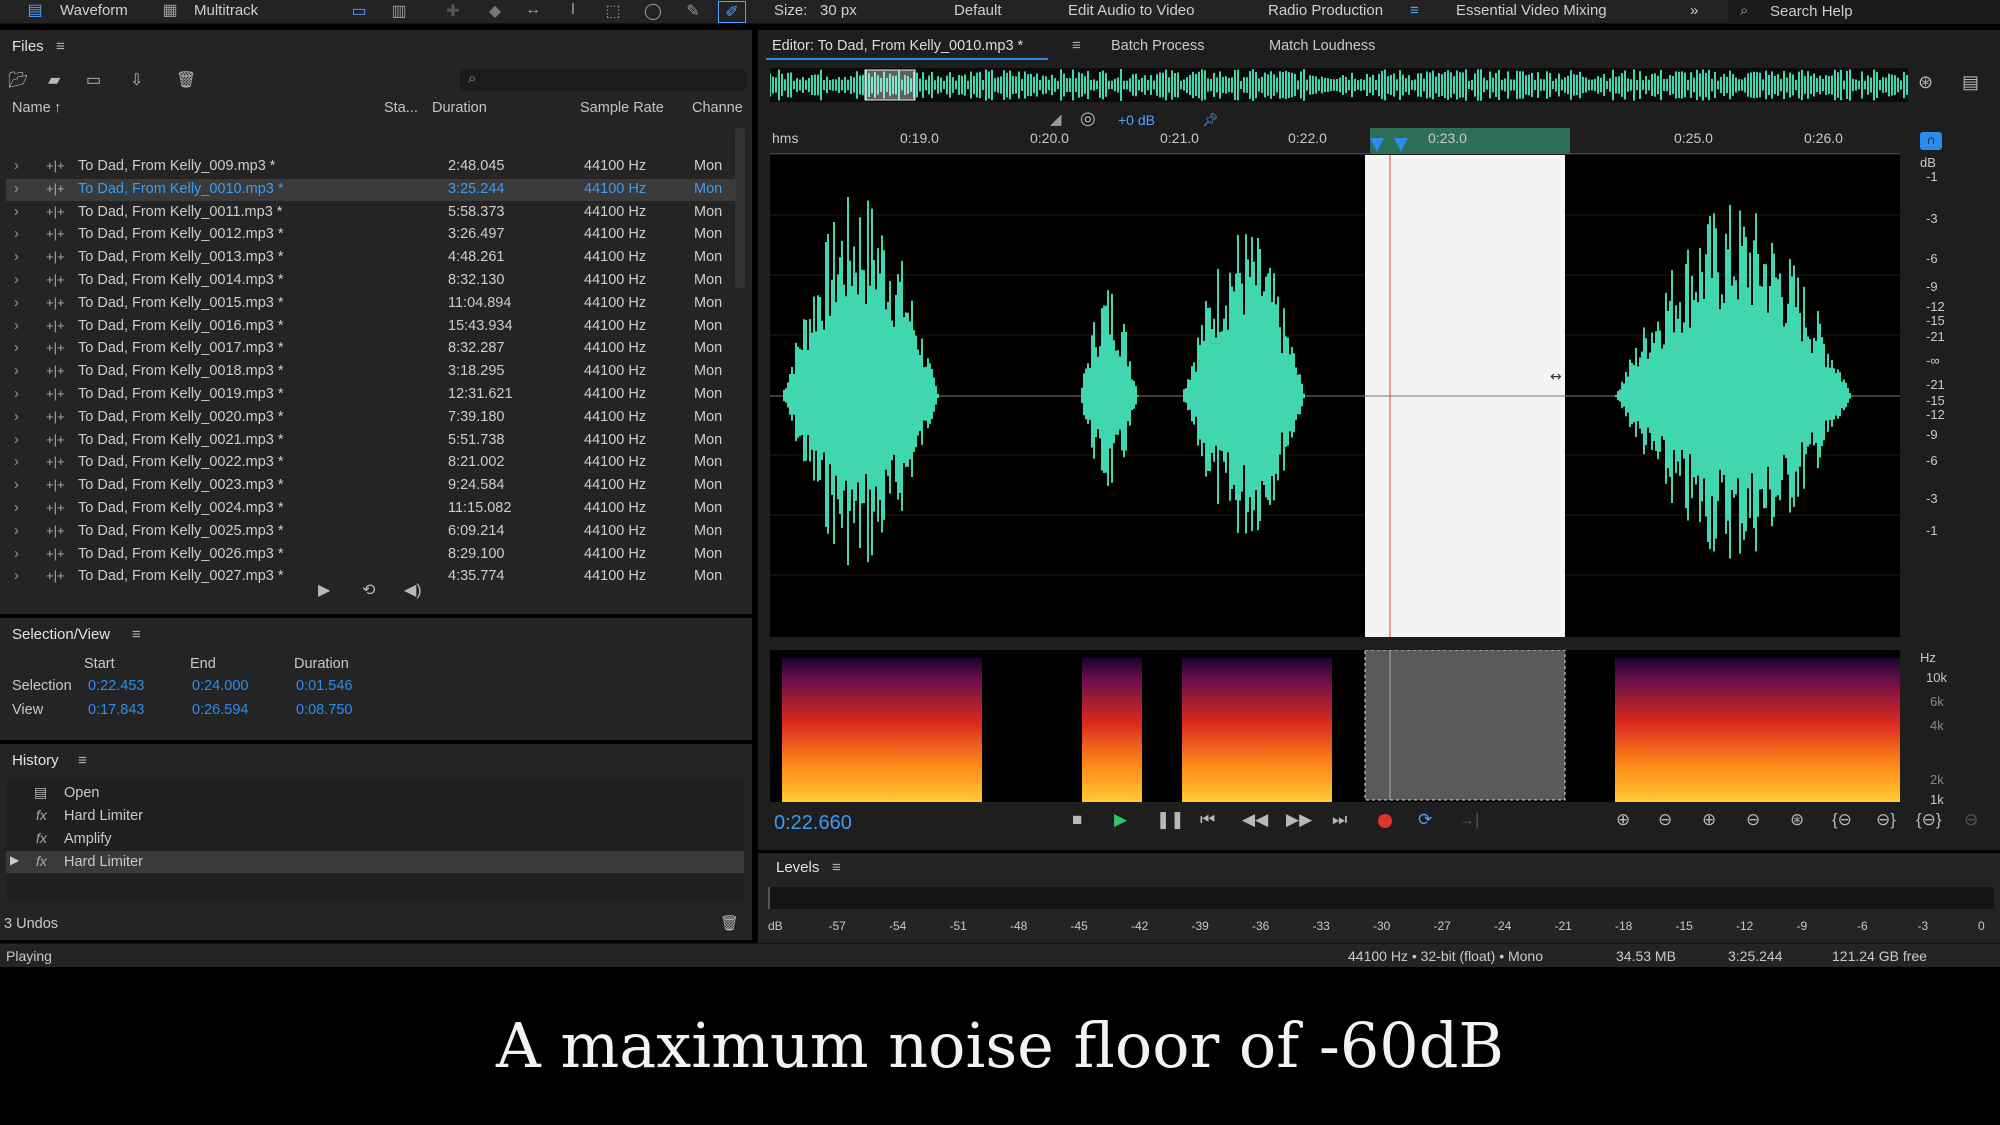  What do you see at coordinates (1864, 12) in the screenshot?
I see `search-help-box: ⌕ Search Help` at bounding box center [1864, 12].